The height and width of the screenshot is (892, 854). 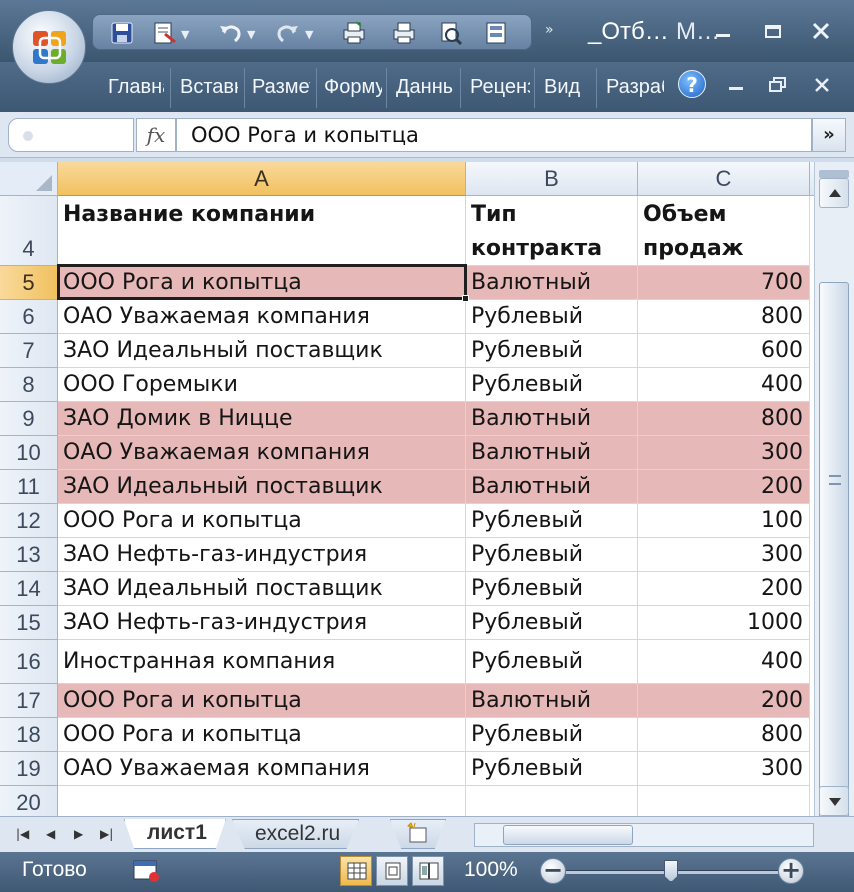 I want to click on undo-icon, so click(x=230, y=33).